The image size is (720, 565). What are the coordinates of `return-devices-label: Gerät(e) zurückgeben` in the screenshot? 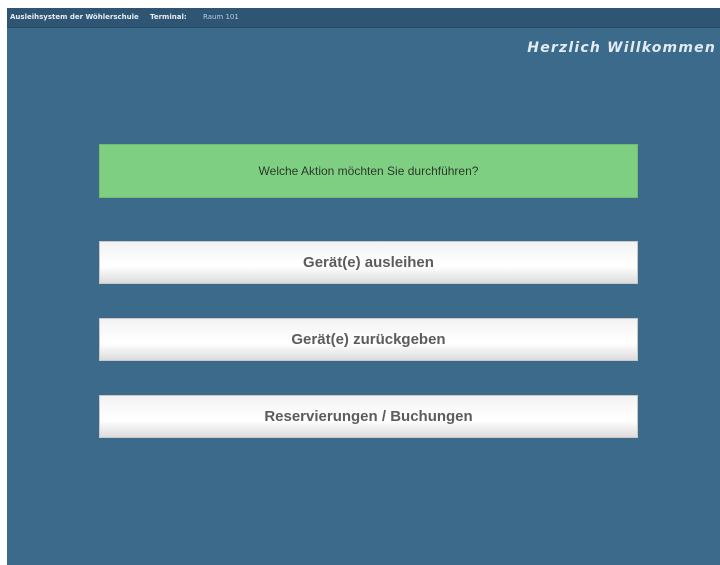 It's located at (368, 339).